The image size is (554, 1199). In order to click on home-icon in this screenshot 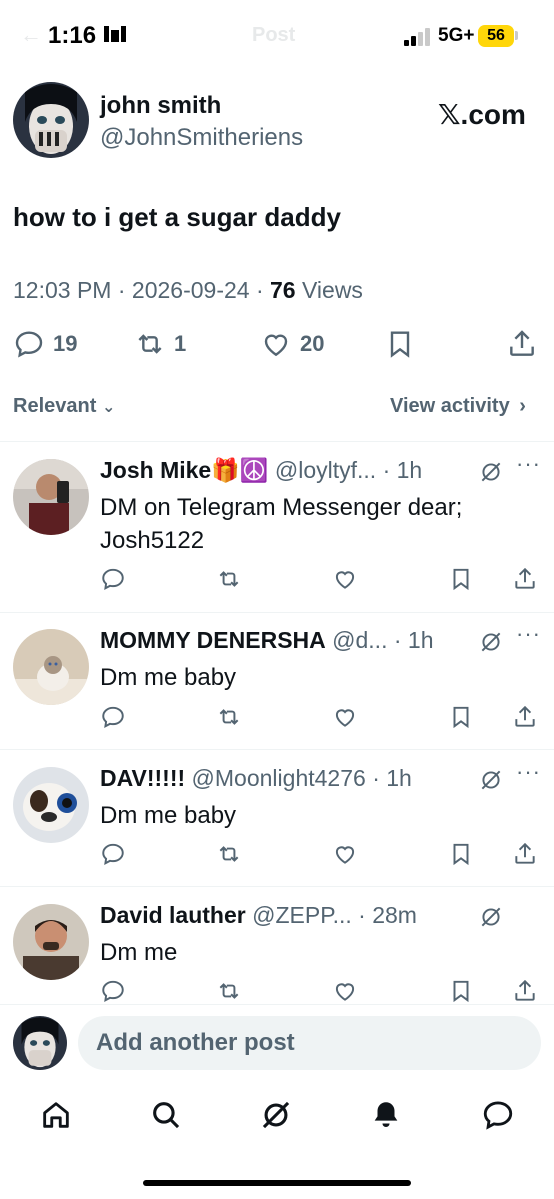, I will do `click(56, 1115)`.